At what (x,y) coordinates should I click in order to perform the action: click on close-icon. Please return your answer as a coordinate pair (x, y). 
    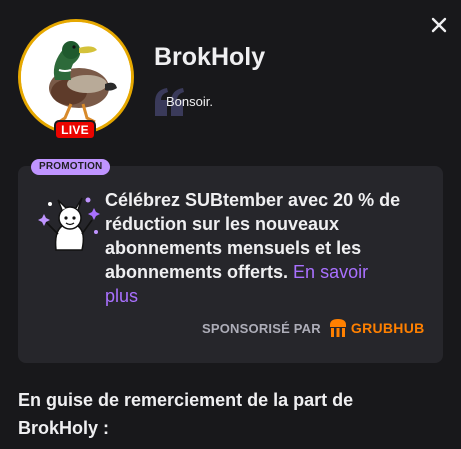
    Looking at the image, I should click on (439, 25).